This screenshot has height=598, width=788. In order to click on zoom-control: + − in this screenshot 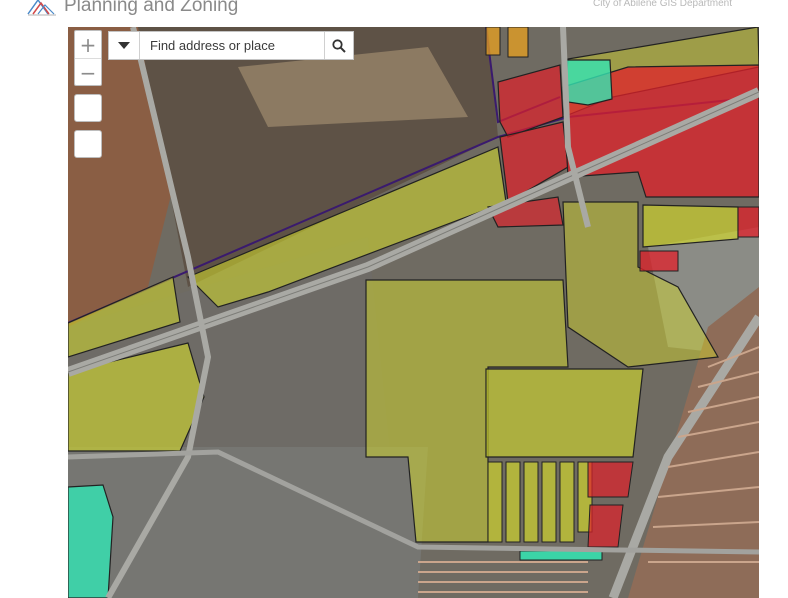, I will do `click(88, 58)`.